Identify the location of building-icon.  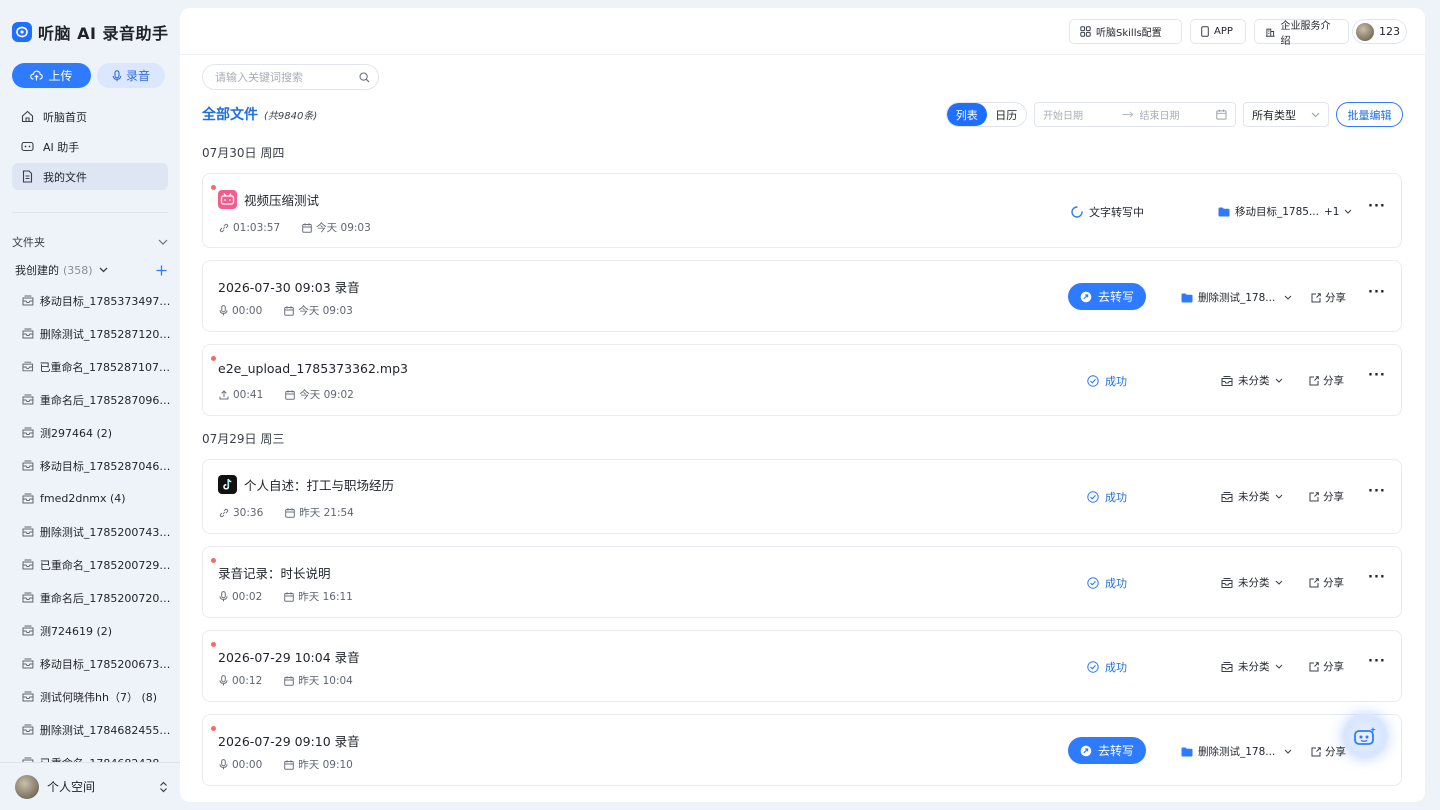
(1270, 32).